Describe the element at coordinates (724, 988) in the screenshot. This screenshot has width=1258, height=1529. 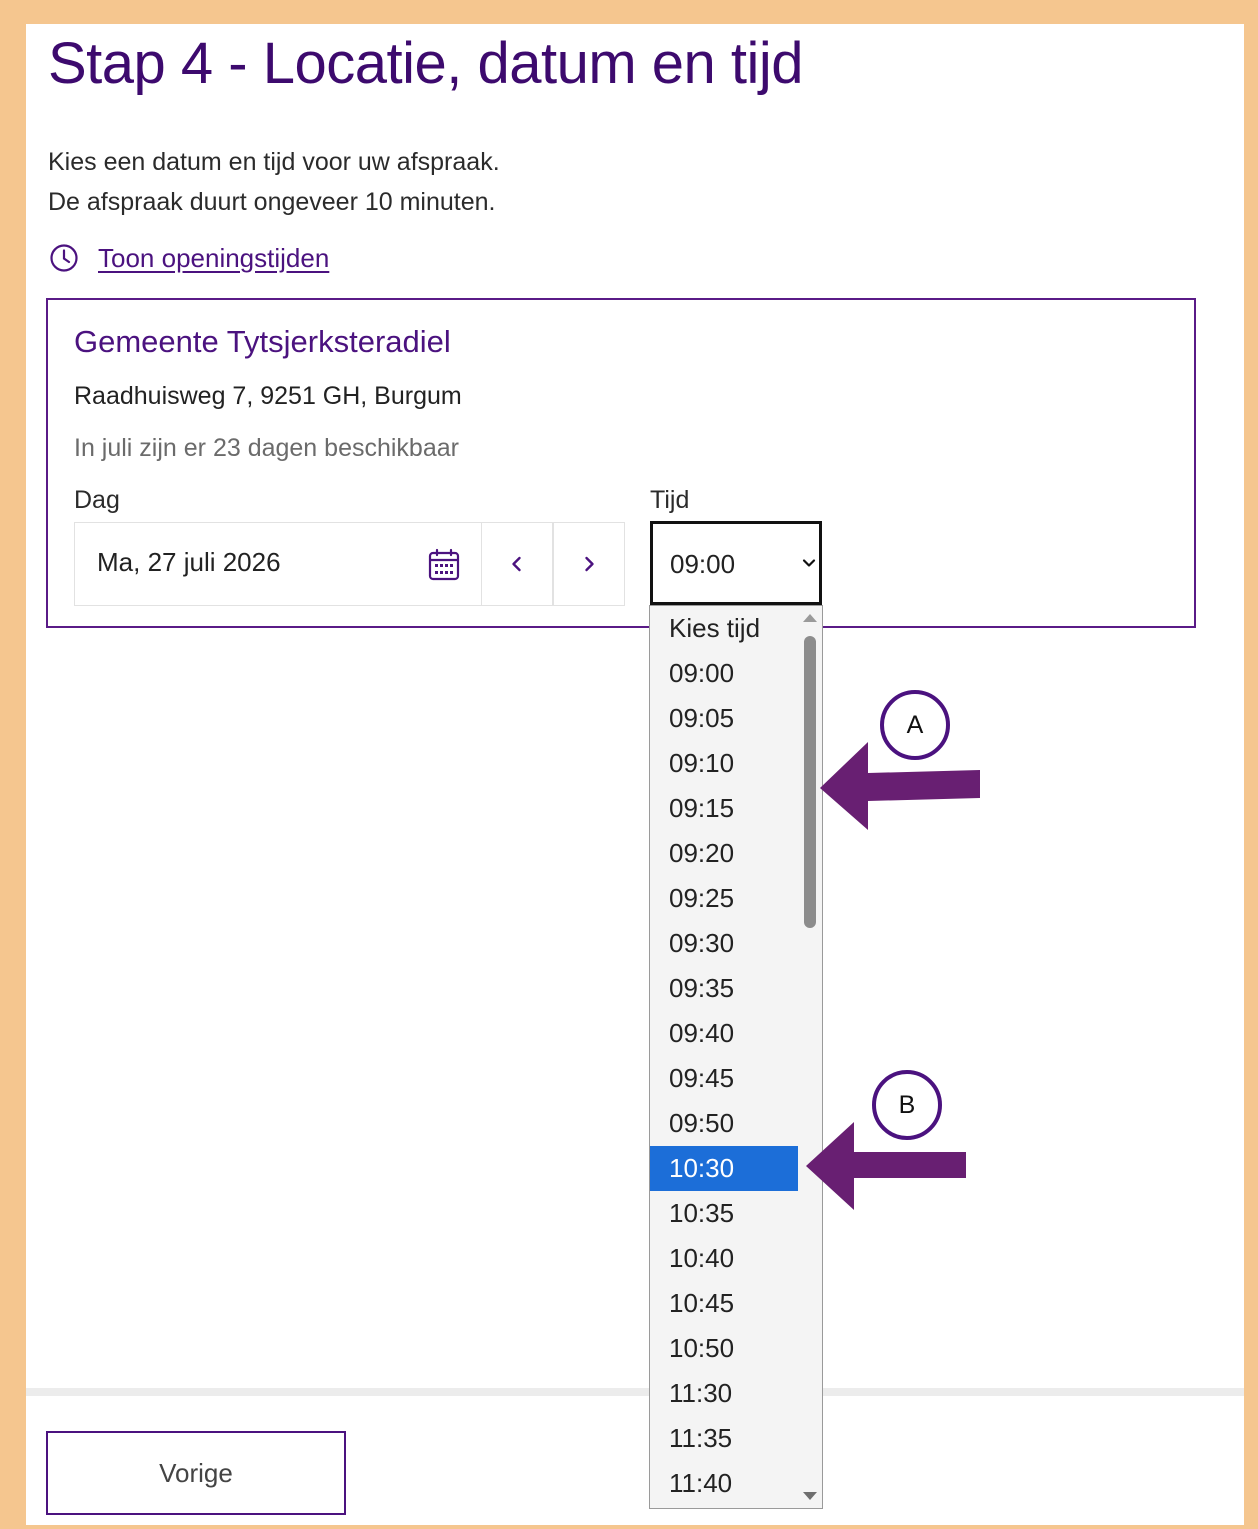
I see `time-option: 09:35` at that location.